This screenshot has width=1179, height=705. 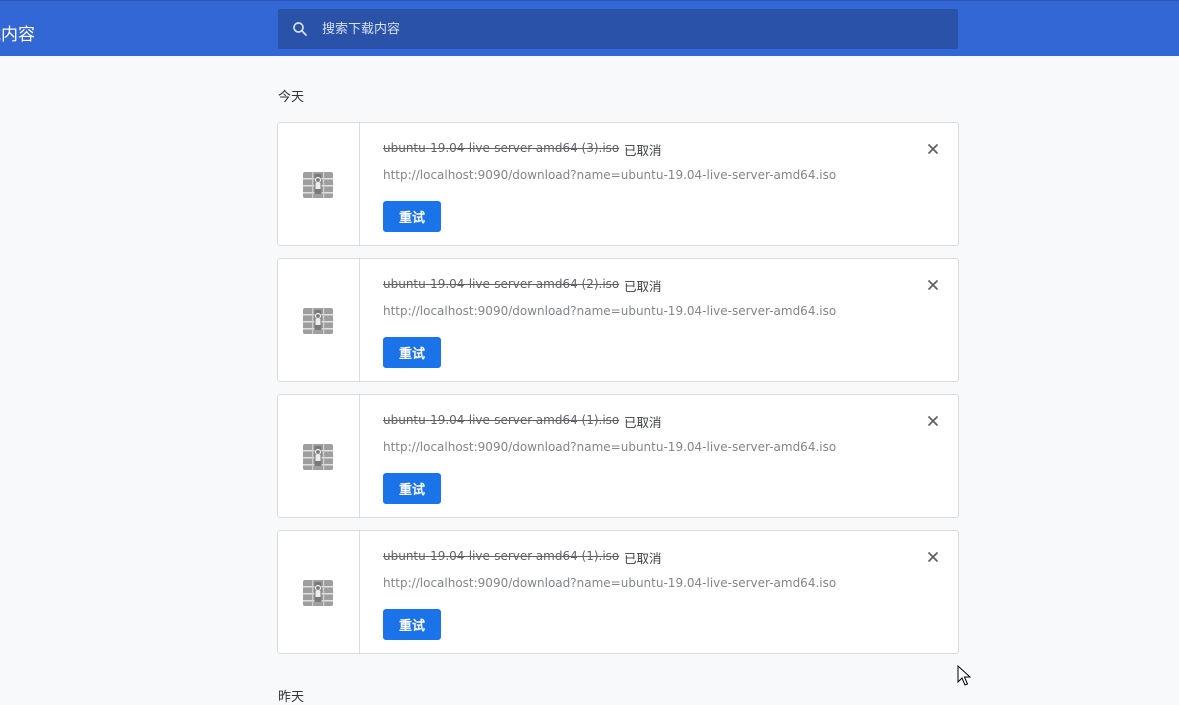 What do you see at coordinates (291, 697) in the screenshot?
I see `section-heading-yesterday: 昨天` at bounding box center [291, 697].